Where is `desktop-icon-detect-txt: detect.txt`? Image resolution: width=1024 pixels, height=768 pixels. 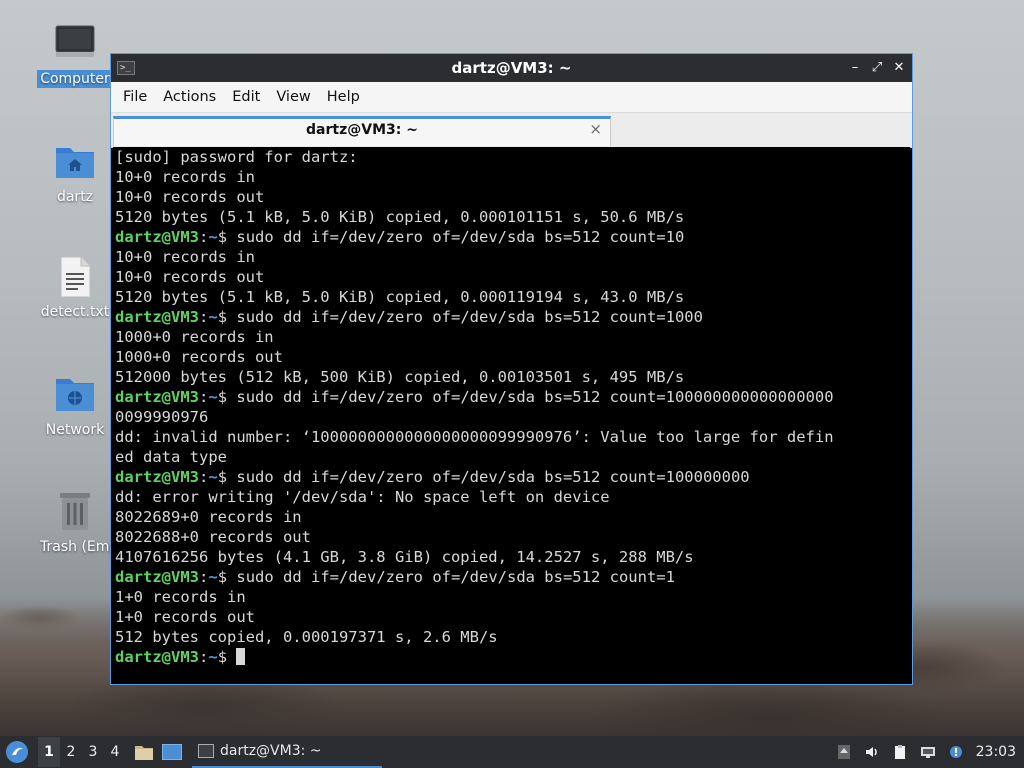 desktop-icon-detect-txt: detect.txt is located at coordinates (75, 288).